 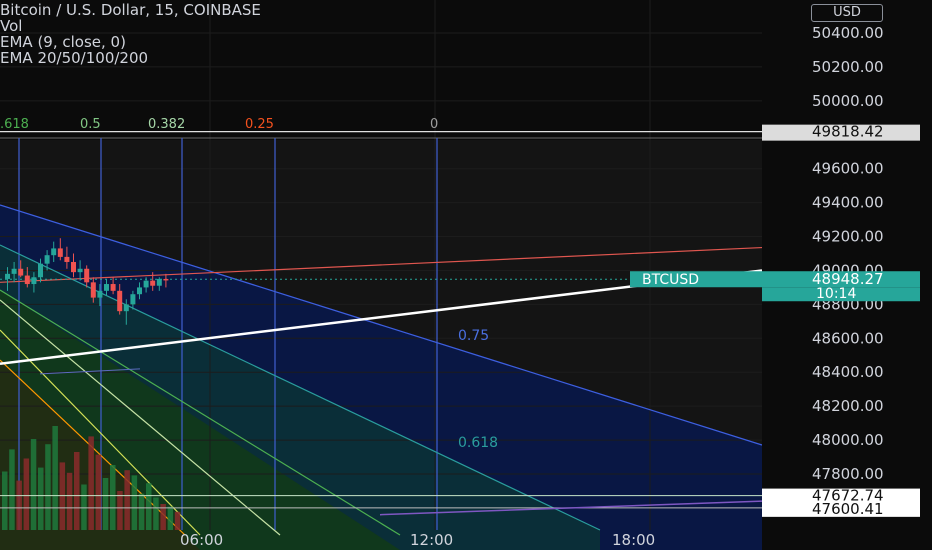 What do you see at coordinates (848, 203) in the screenshot?
I see `y-tick-4: 49400.00` at bounding box center [848, 203].